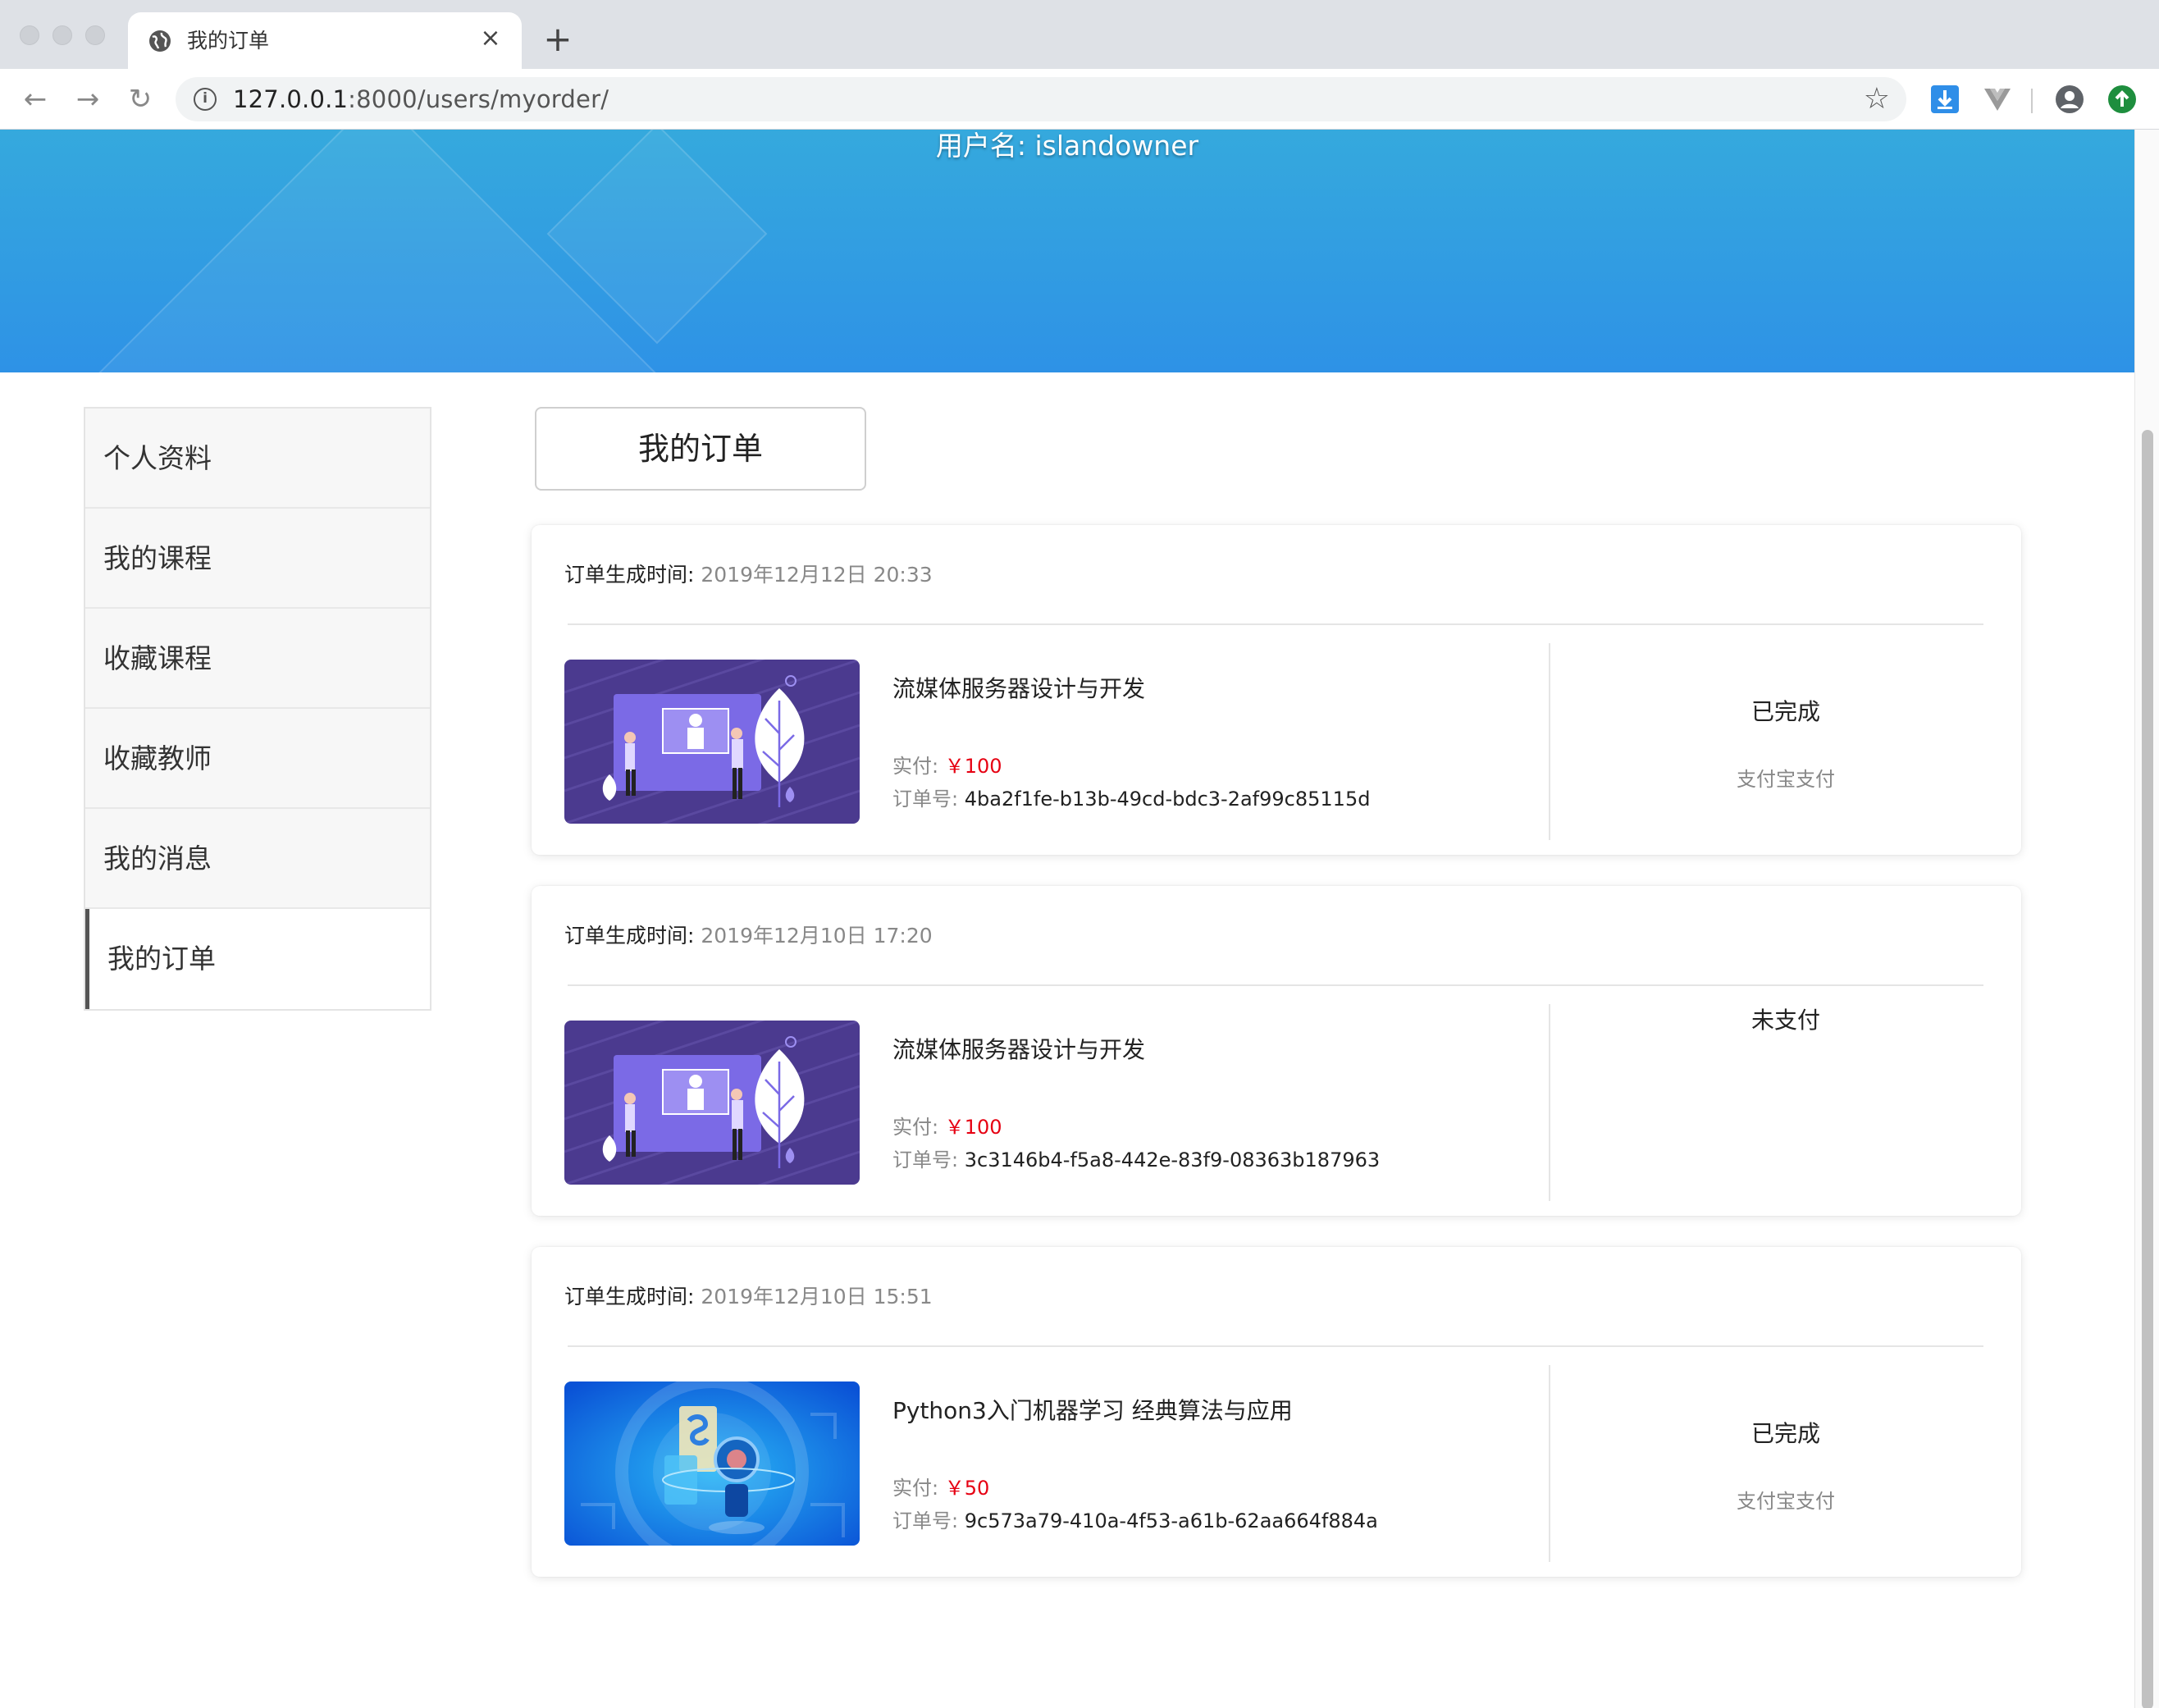 The width and height of the screenshot is (2159, 1708). Describe the element at coordinates (817, 936) in the screenshot. I see `order-time-value: 2019年12月10日 17:20` at that location.